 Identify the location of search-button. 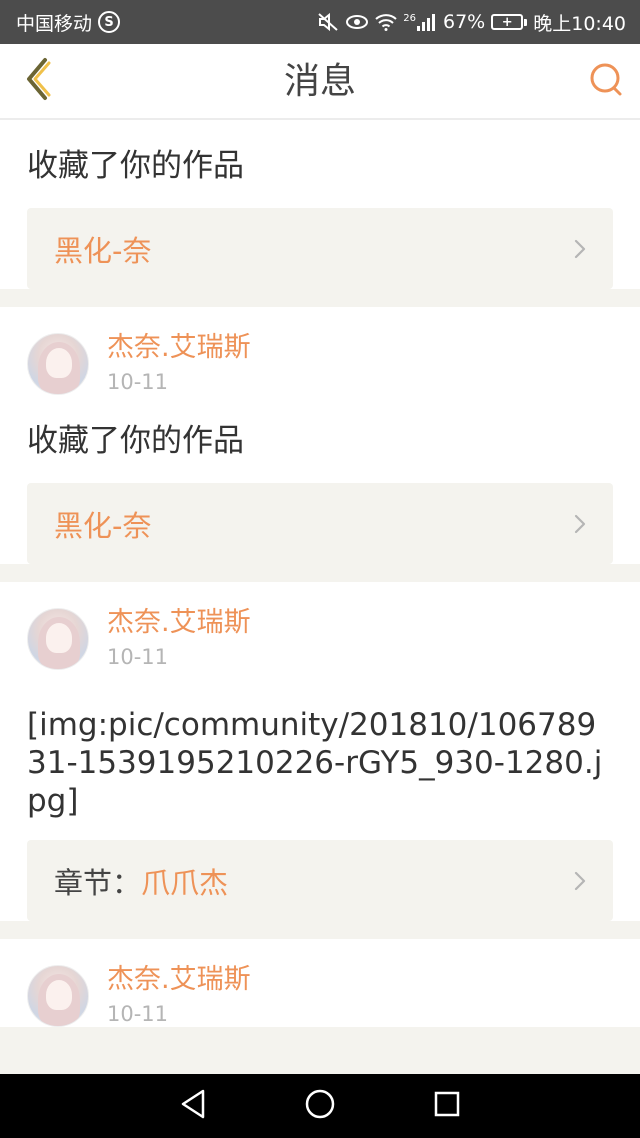
(606, 82).